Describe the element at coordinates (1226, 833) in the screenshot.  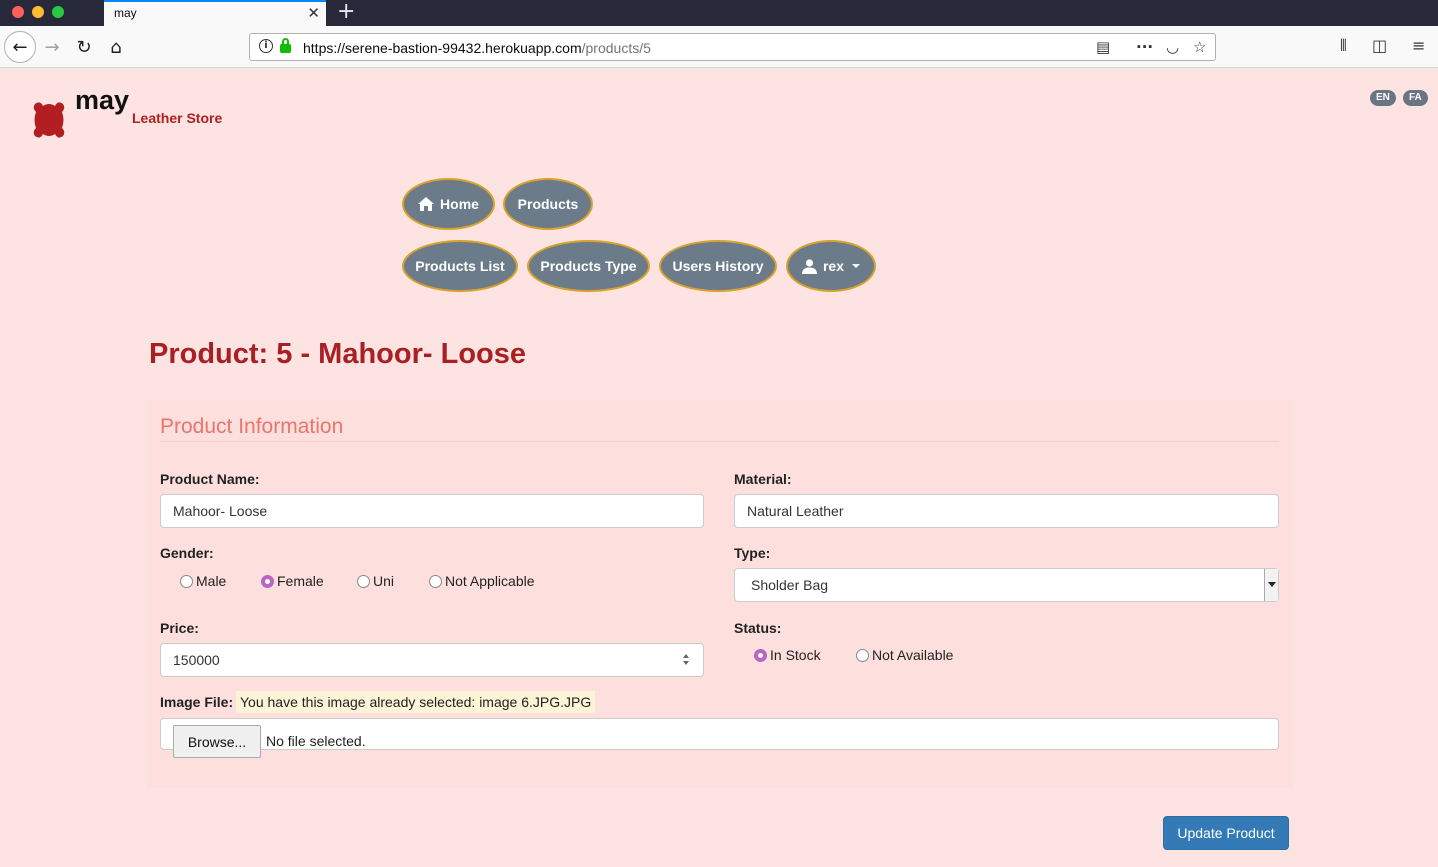
I see `update-product-button: Update Product` at that location.